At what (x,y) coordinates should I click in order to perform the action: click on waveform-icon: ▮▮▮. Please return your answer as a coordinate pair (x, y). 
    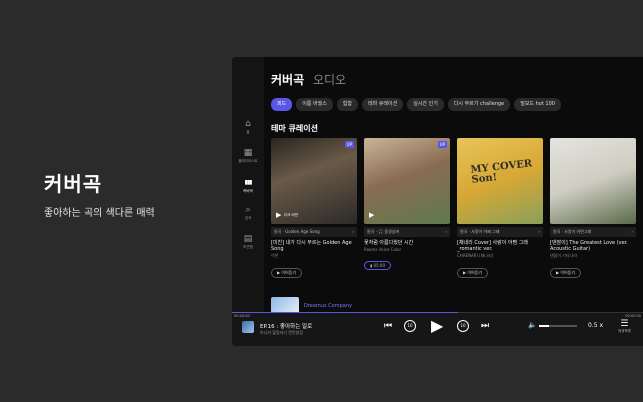
    Looking at the image, I should click on (248, 182).